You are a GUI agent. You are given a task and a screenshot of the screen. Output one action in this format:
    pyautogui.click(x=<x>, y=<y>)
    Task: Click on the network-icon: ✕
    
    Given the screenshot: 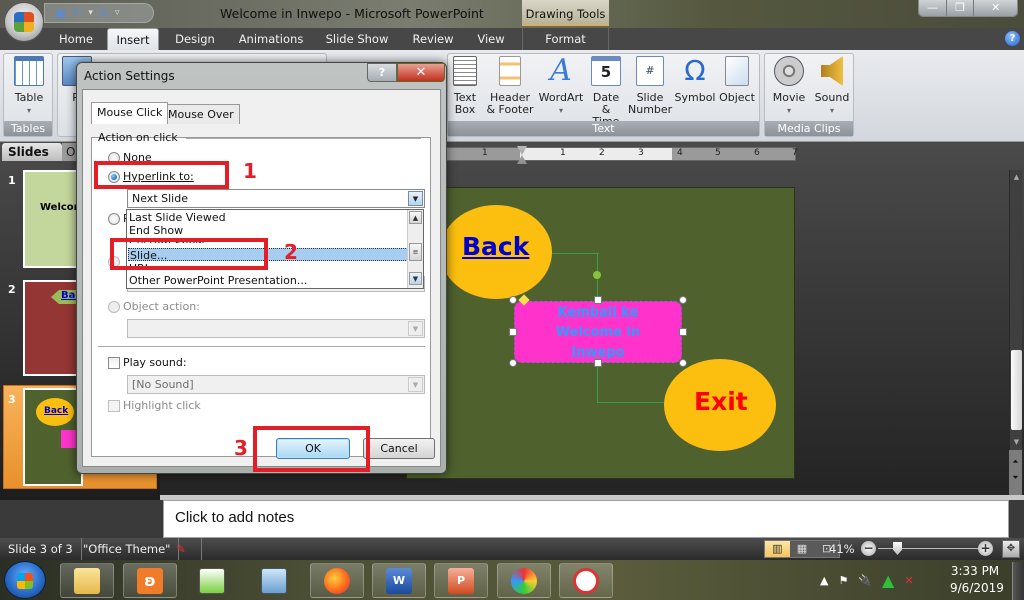 What is the action you would take?
    pyautogui.click(x=908, y=580)
    